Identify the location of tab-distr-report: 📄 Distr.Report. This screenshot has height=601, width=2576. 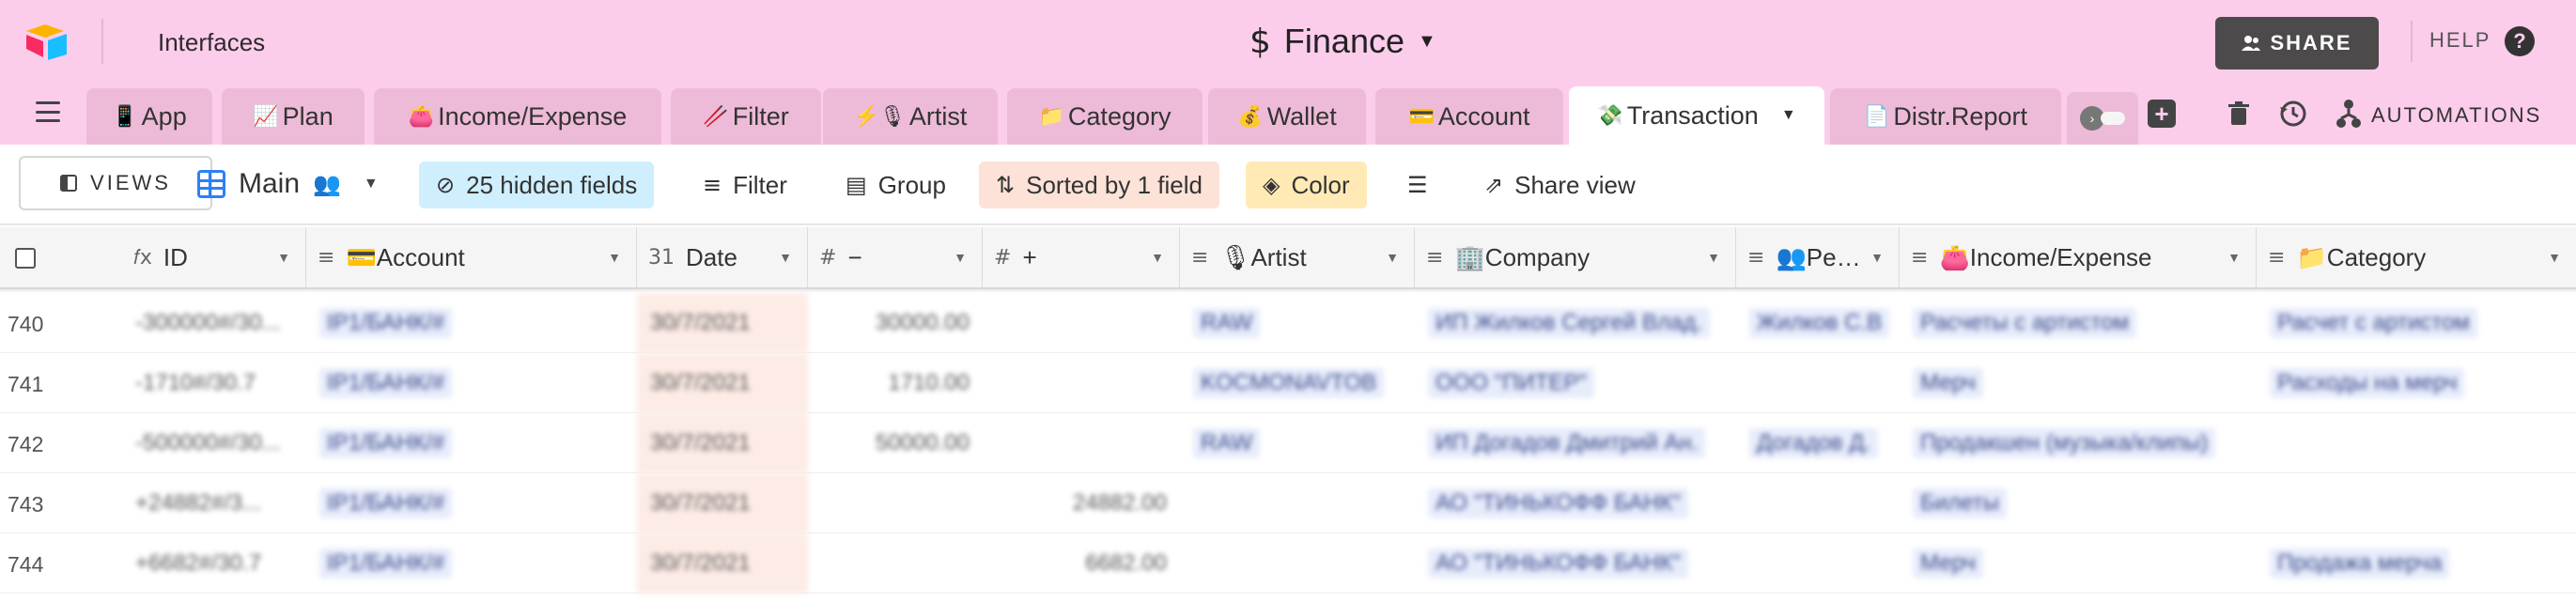
(1945, 116).